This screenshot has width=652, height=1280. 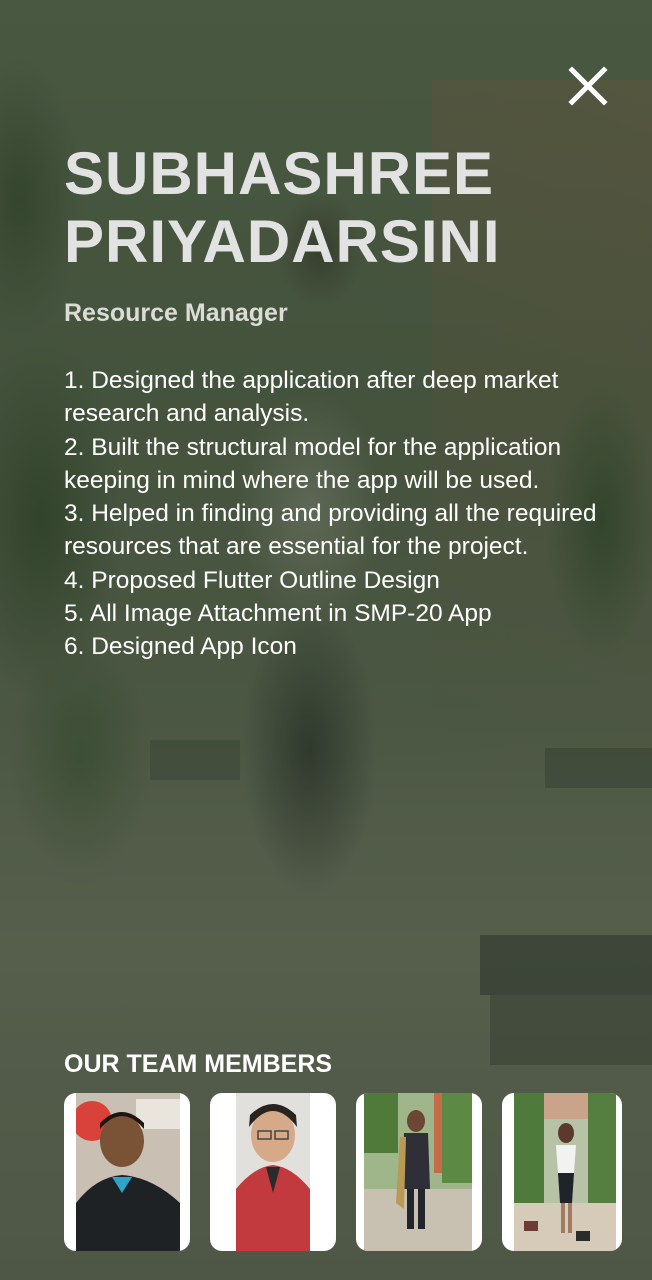 I want to click on member-role: Resource Manager, so click(x=176, y=313).